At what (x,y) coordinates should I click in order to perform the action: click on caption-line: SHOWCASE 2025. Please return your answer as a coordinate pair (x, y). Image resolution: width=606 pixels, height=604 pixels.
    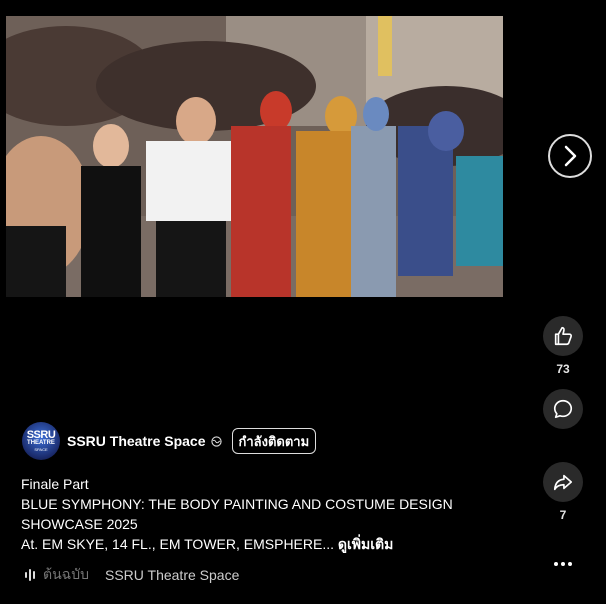
    Looking at the image, I should click on (79, 524).